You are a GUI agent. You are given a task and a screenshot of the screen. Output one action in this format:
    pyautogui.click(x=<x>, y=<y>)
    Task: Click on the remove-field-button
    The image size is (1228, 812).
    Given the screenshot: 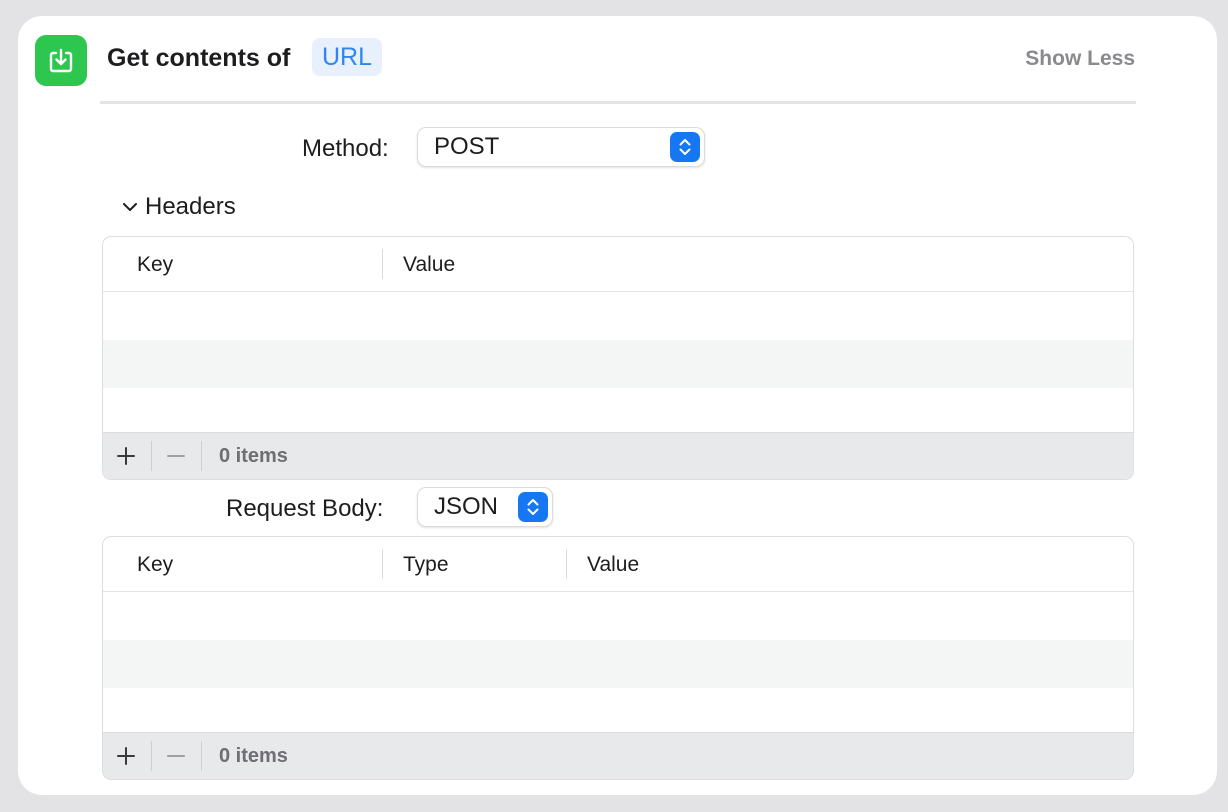 What is the action you would take?
    pyautogui.click(x=176, y=756)
    